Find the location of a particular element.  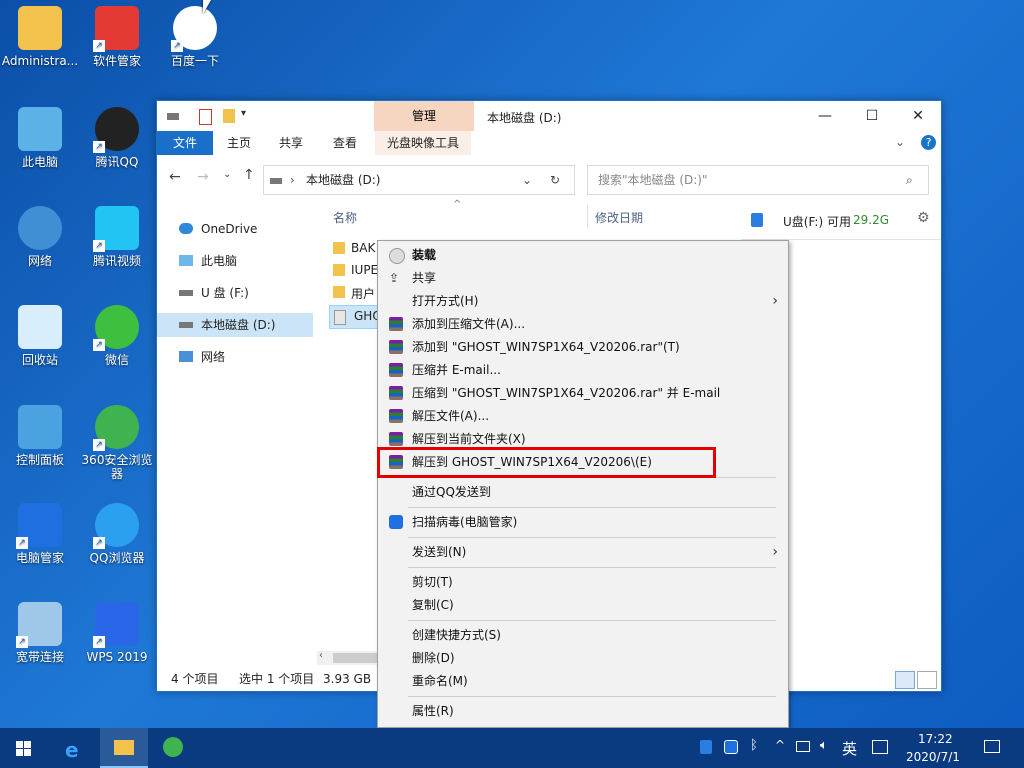

clock-date: 2020/7/1 is located at coordinates (933, 757).